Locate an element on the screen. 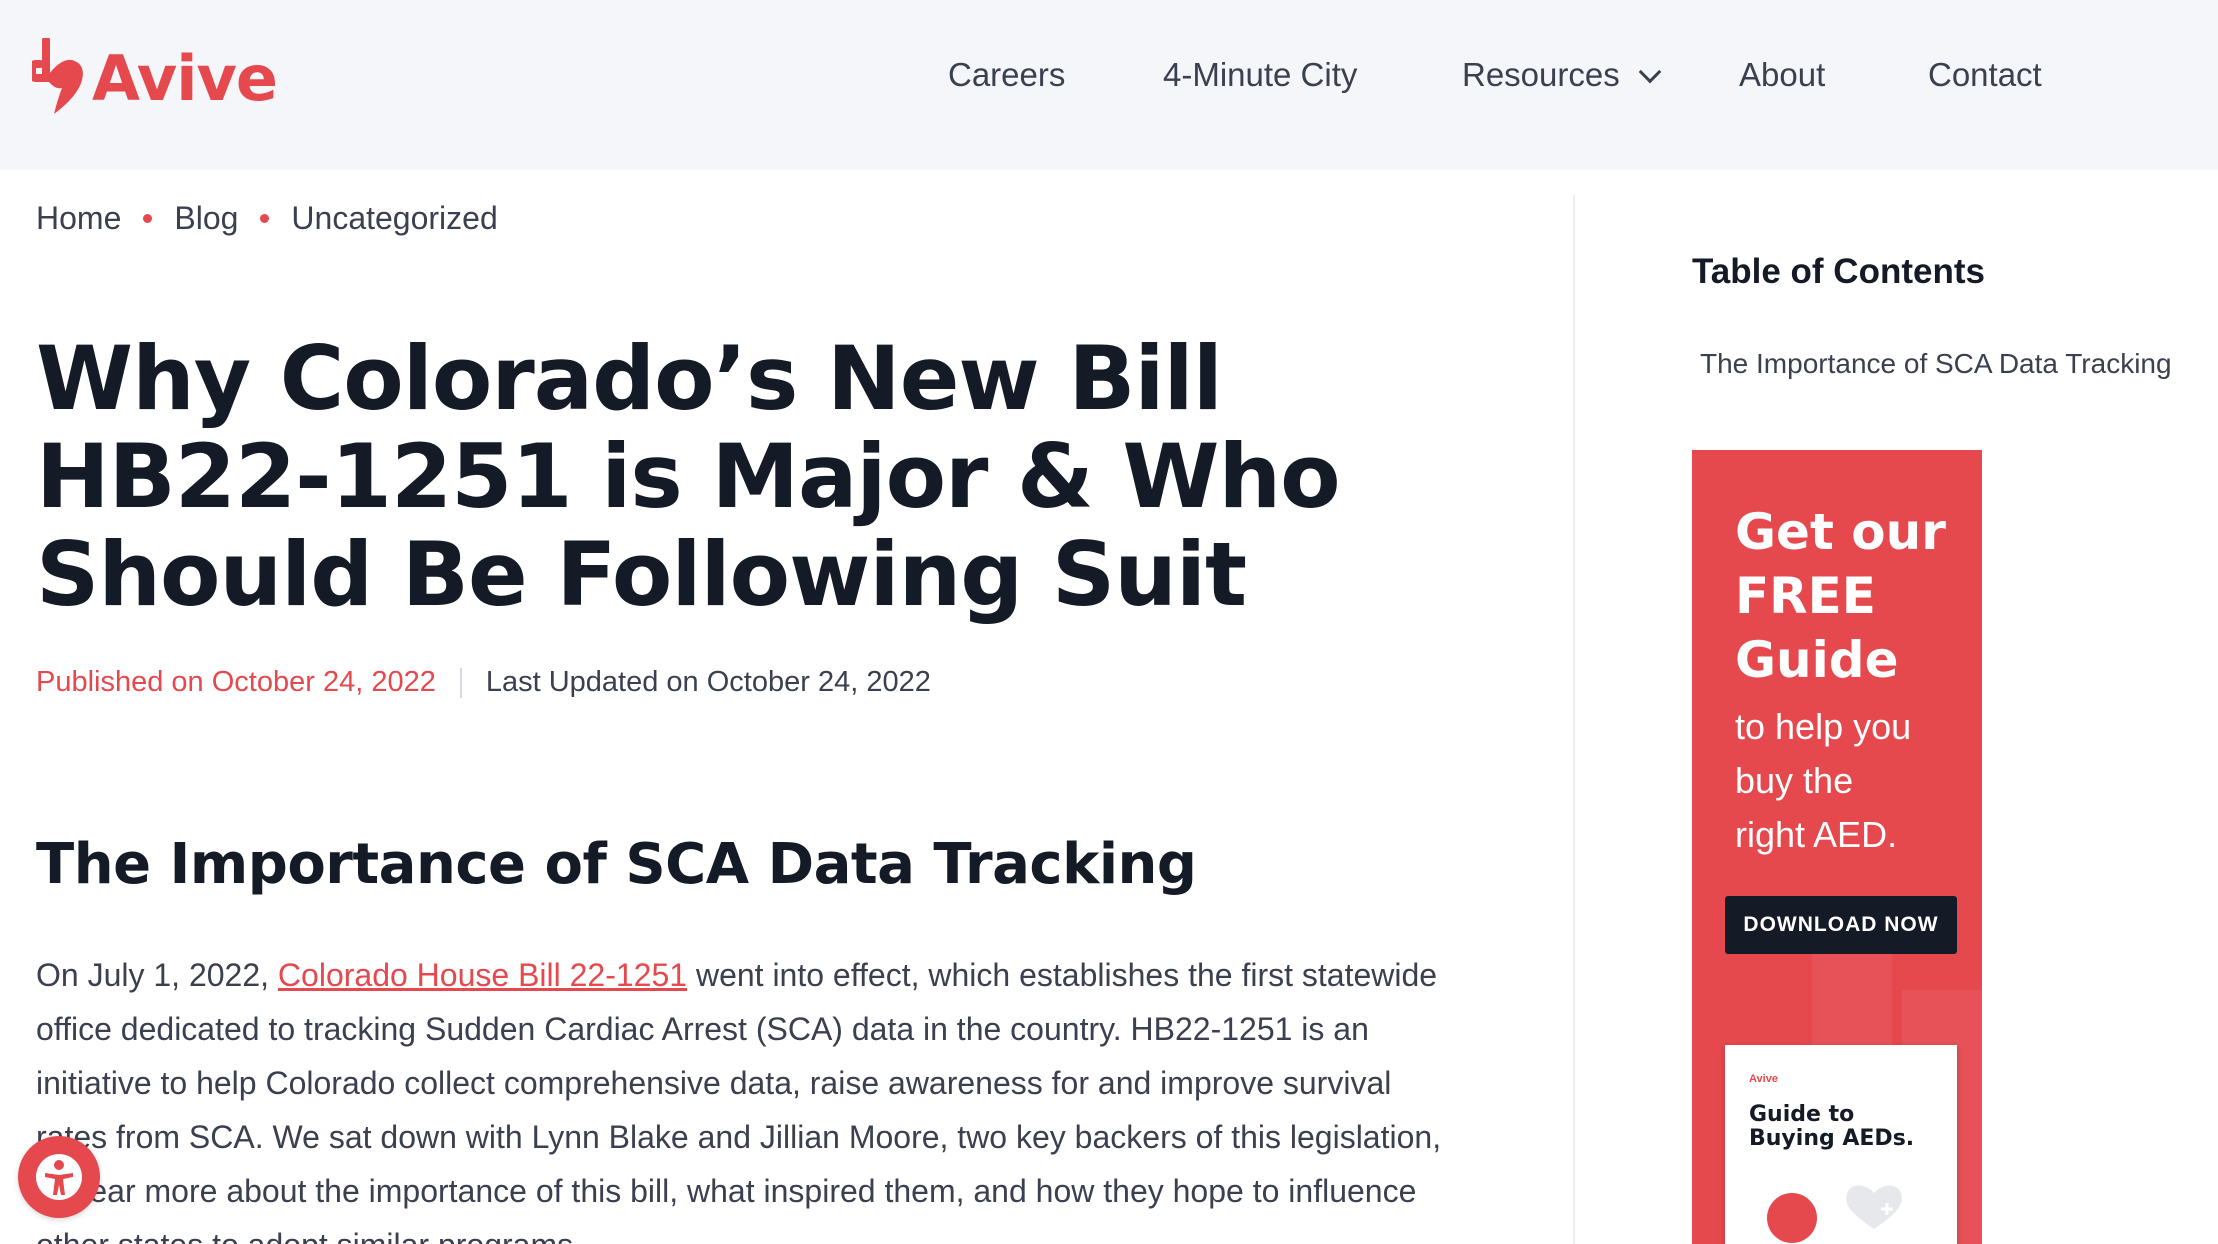 The height and width of the screenshot is (1244, 2218). book-title-line: Guide to is located at coordinates (1802, 1114).